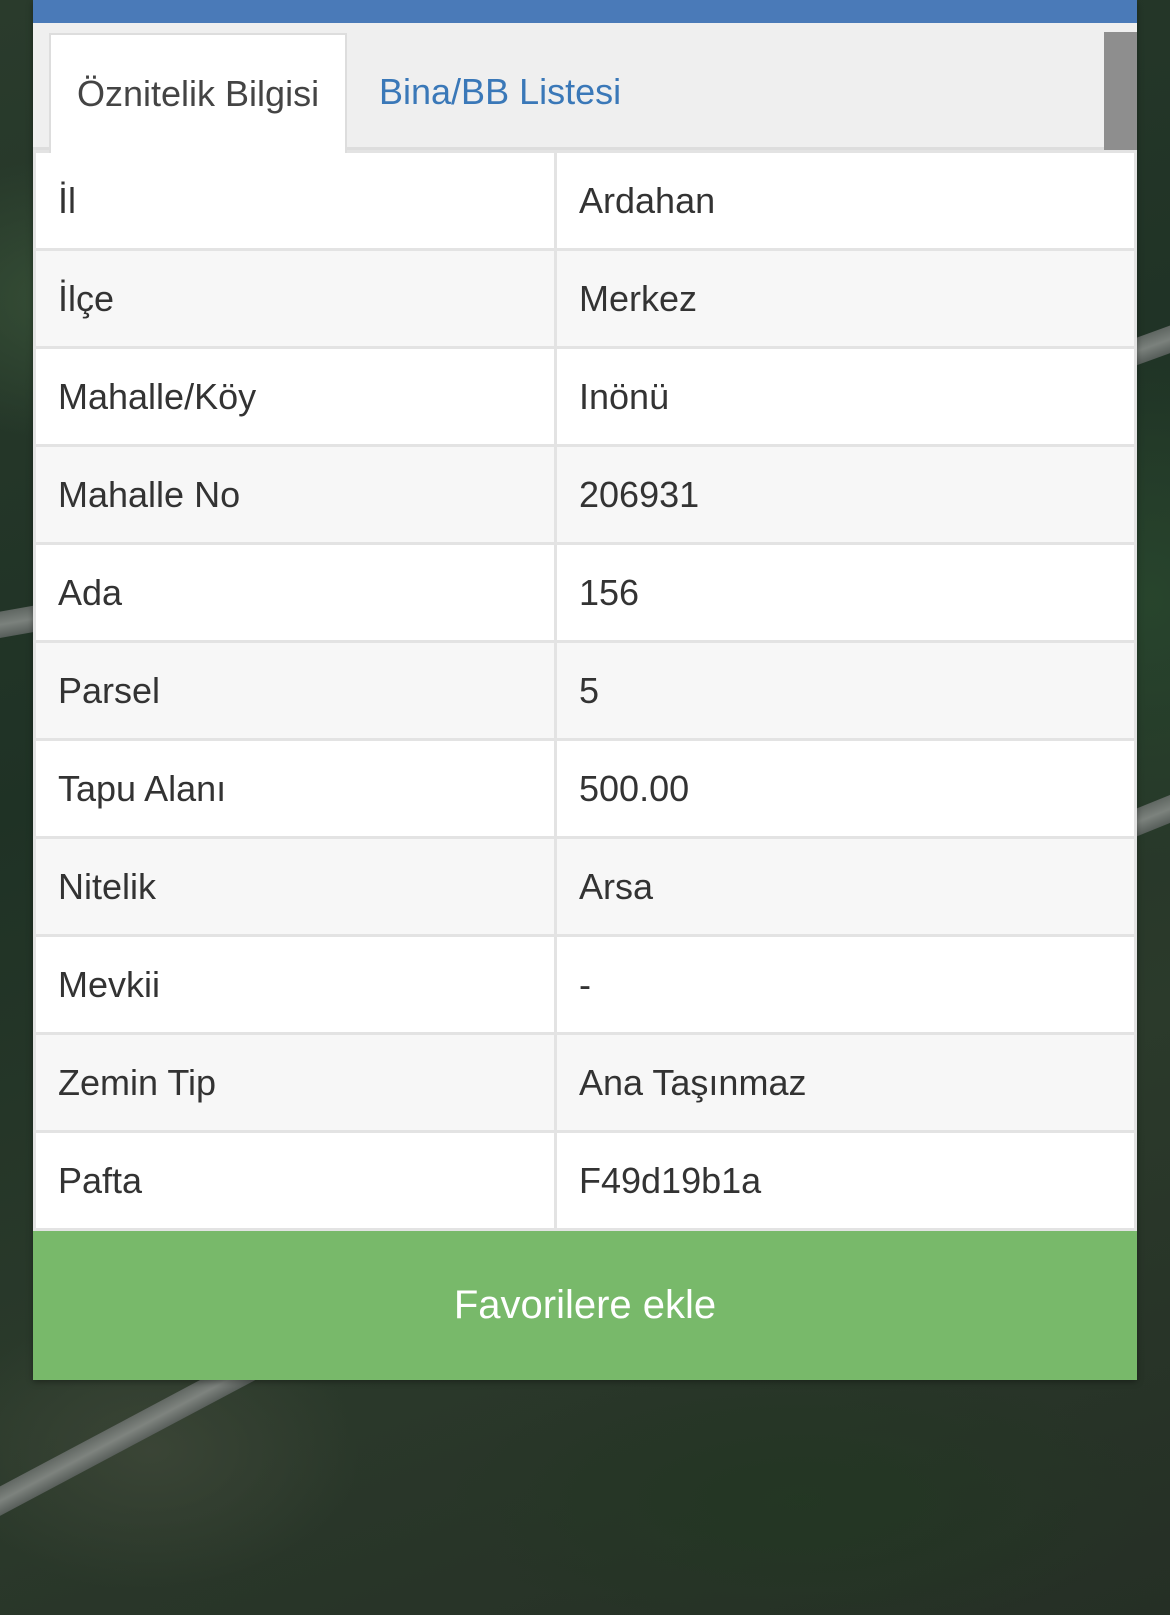  I want to click on row-key-nitelik: Nitelik, so click(295, 886).